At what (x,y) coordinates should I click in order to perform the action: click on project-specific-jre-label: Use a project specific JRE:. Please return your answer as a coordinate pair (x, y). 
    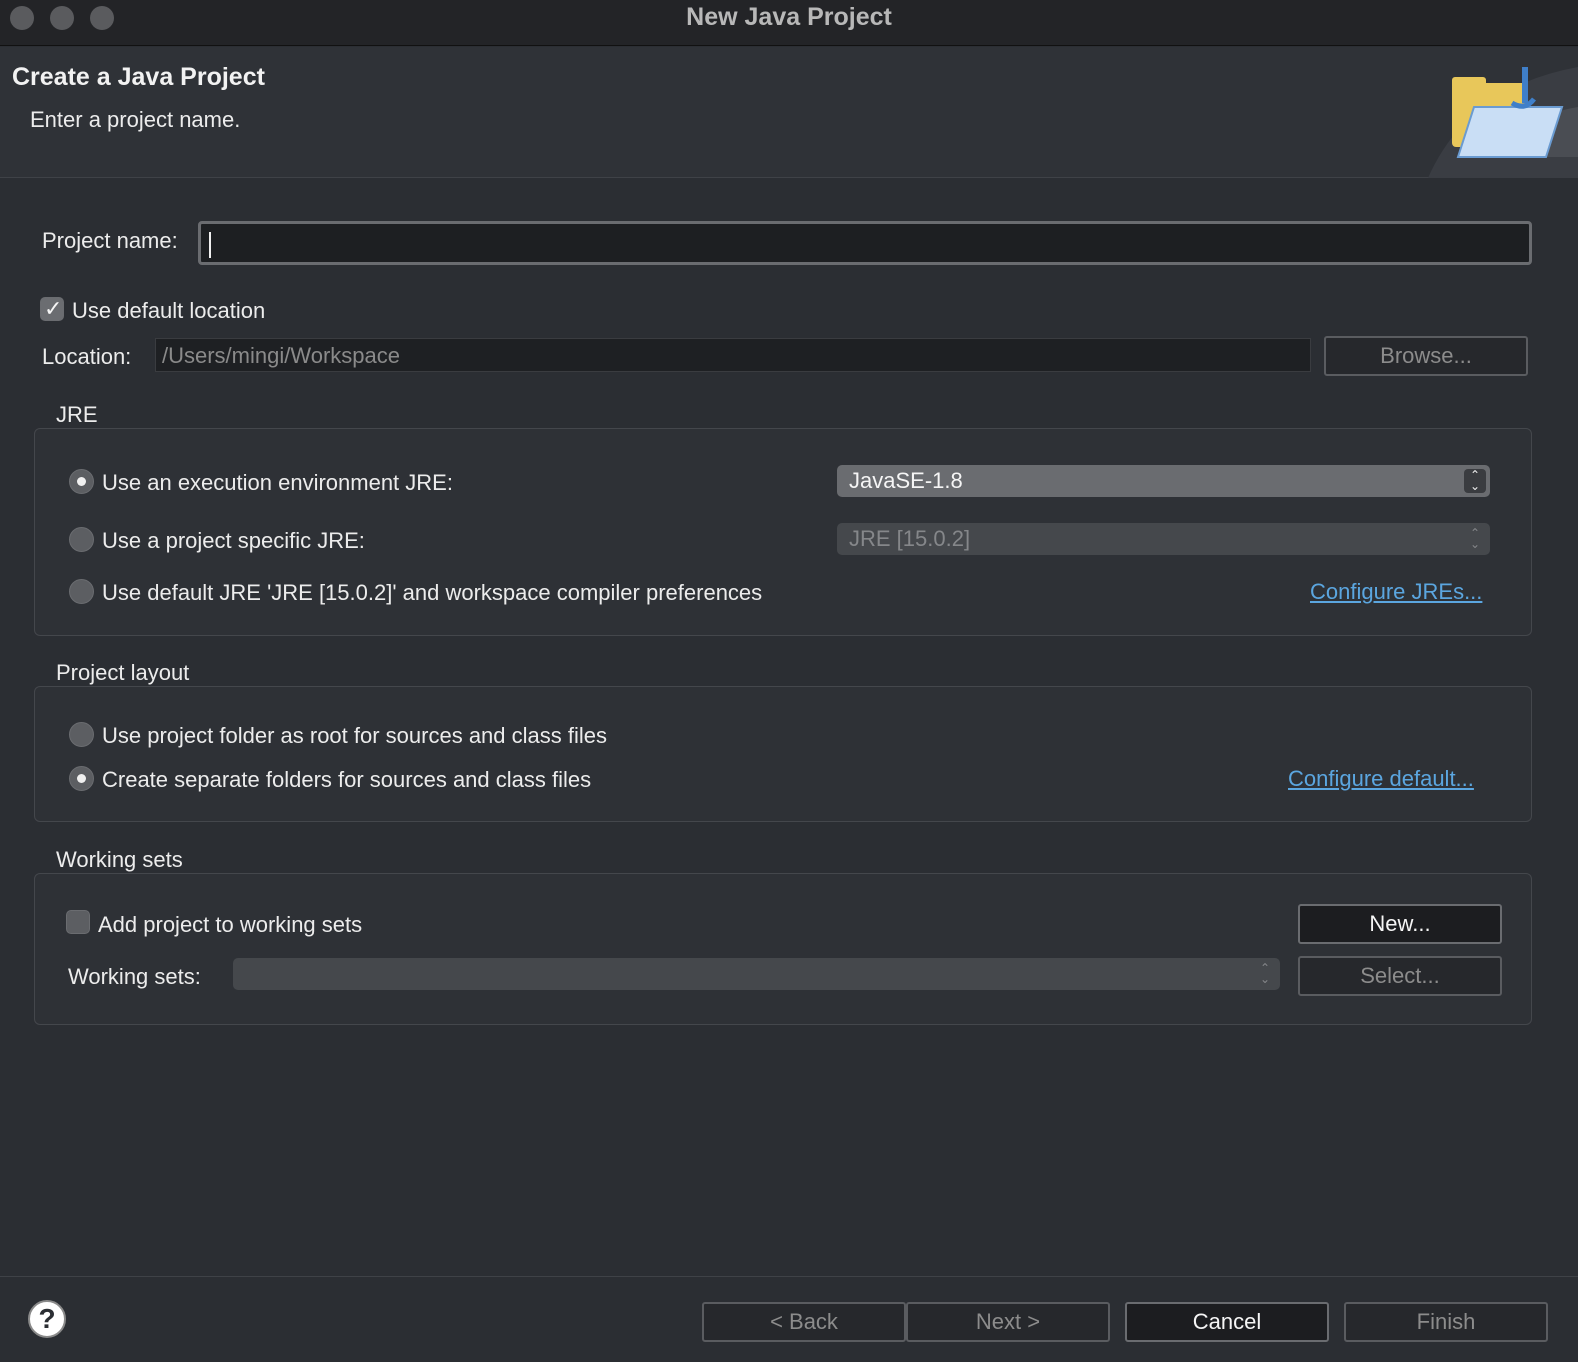
    Looking at the image, I should click on (233, 540).